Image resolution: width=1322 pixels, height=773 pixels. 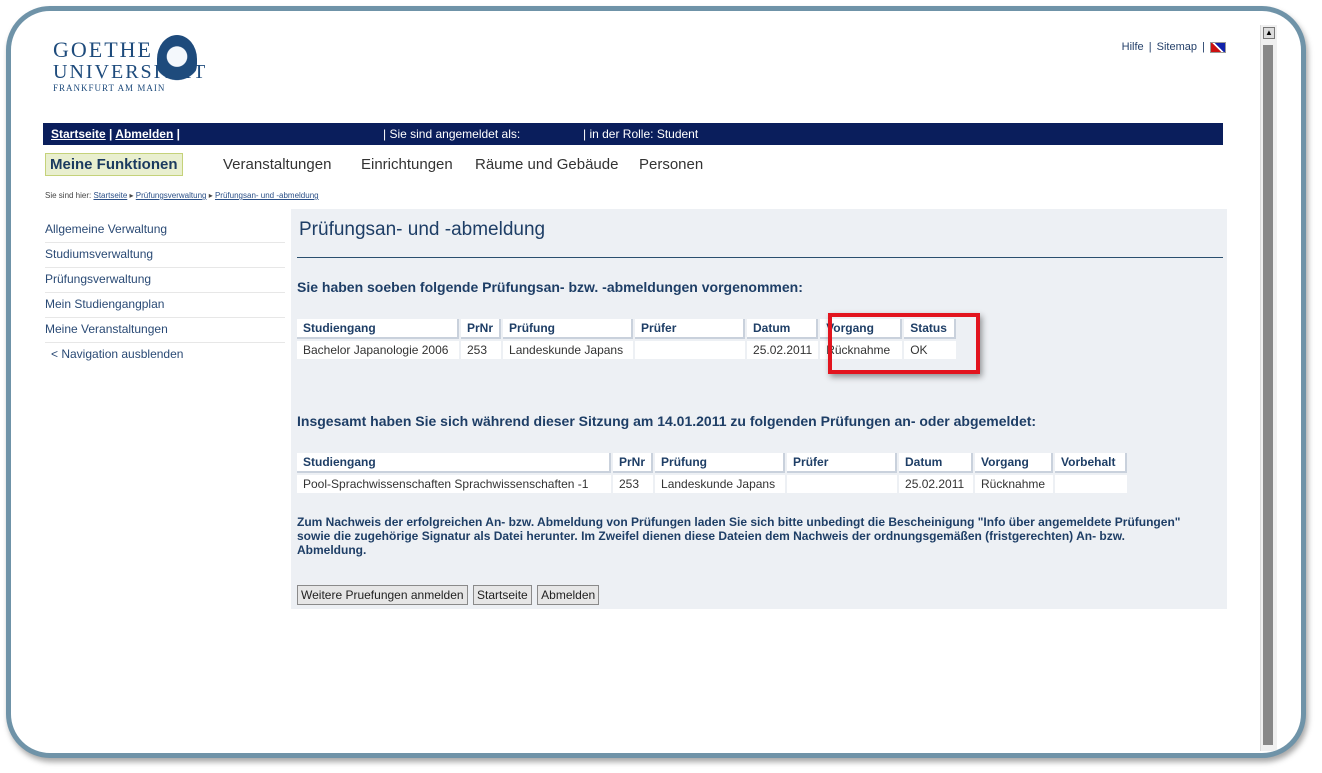 I want to click on sidebar-item-pruefungsverwaltung: Prüfungsverwaltung, so click(x=165, y=280).